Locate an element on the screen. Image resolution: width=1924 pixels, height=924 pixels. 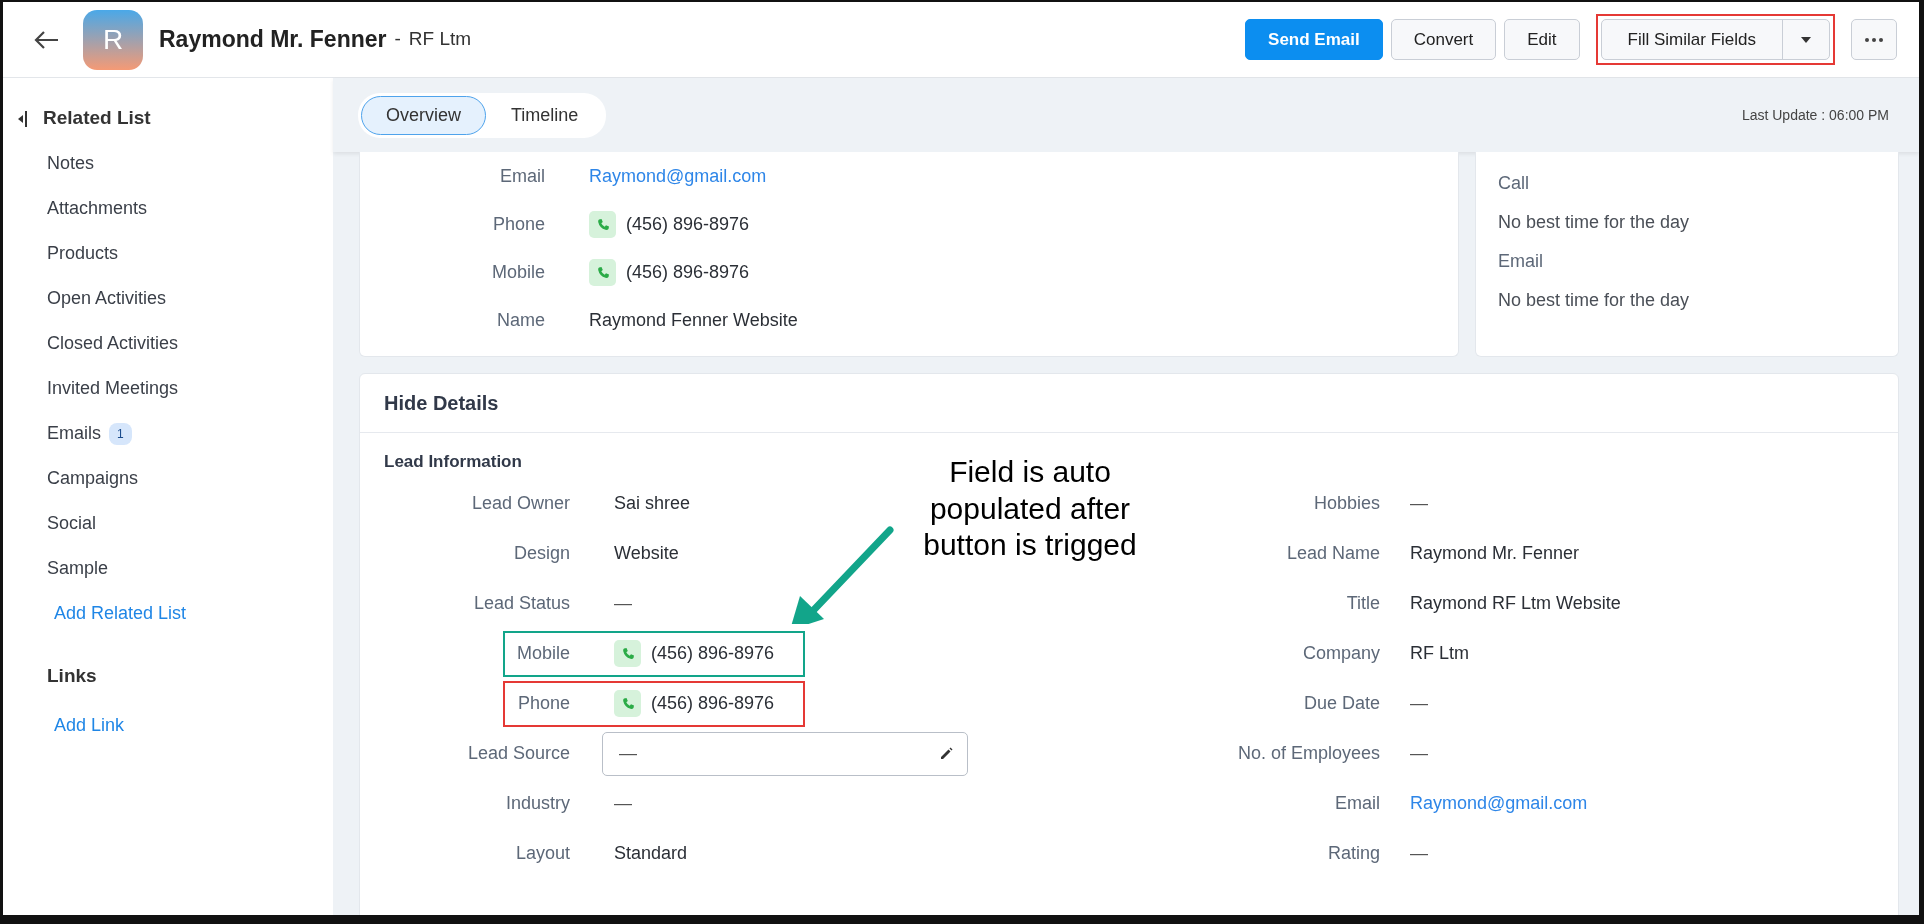
field-value: Sai shree is located at coordinates (652, 503).